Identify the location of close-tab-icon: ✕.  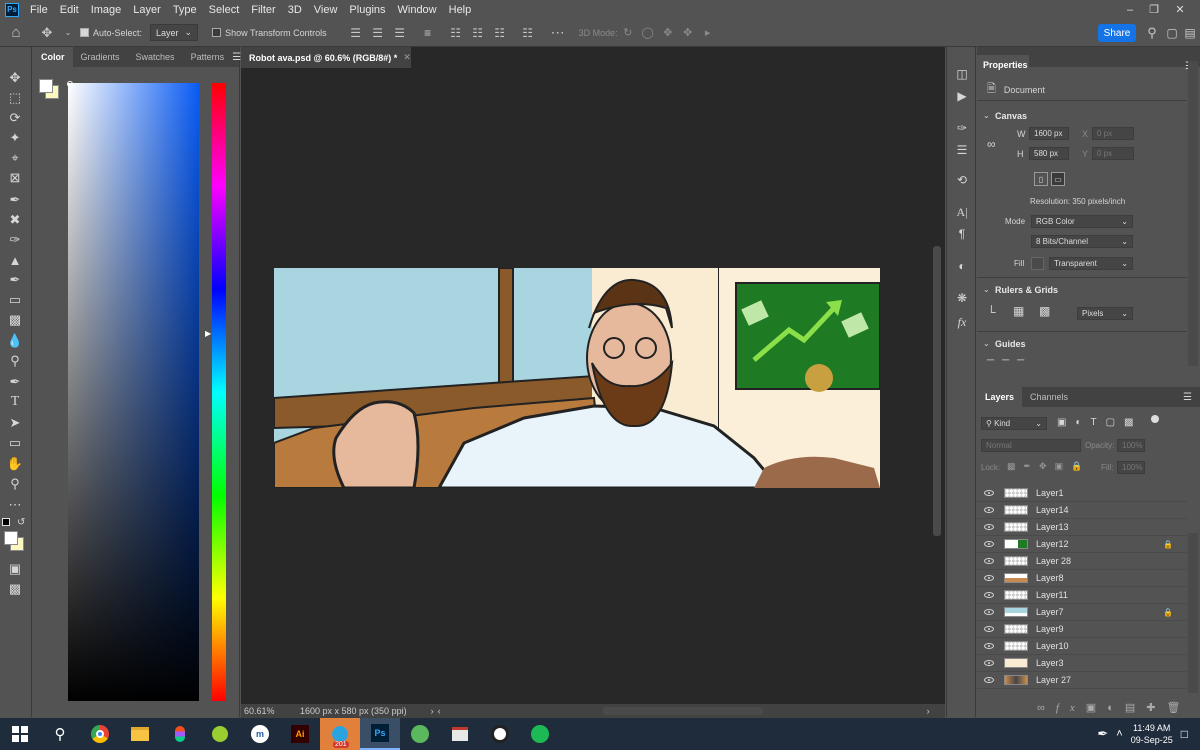
(407, 57).